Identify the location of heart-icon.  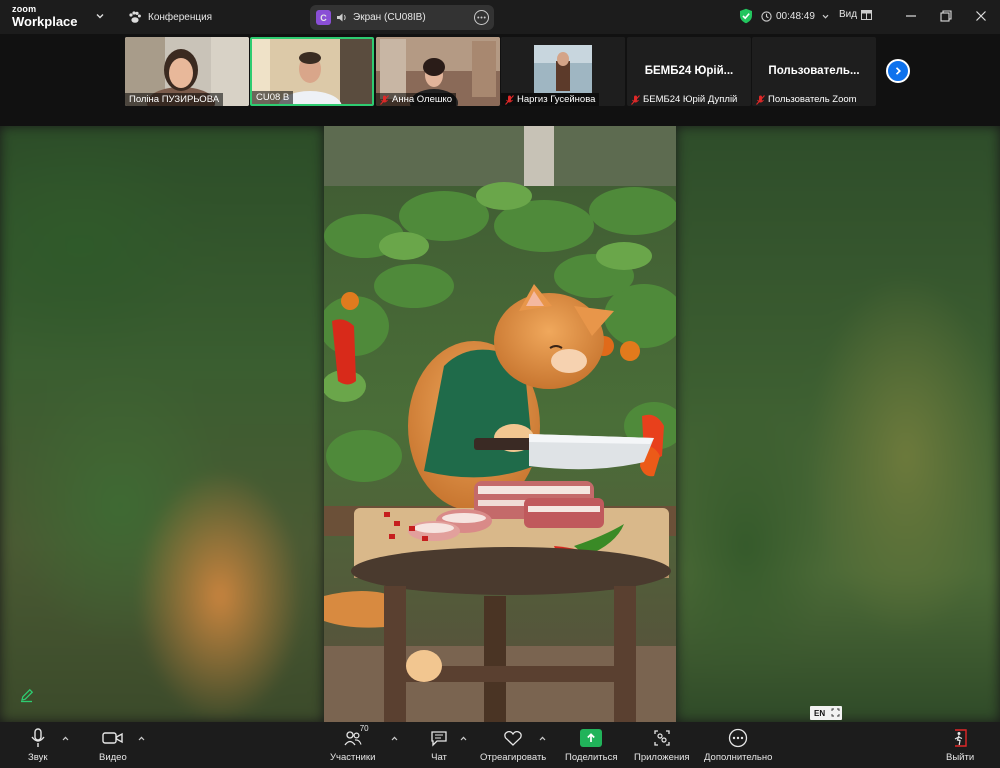
(513, 738).